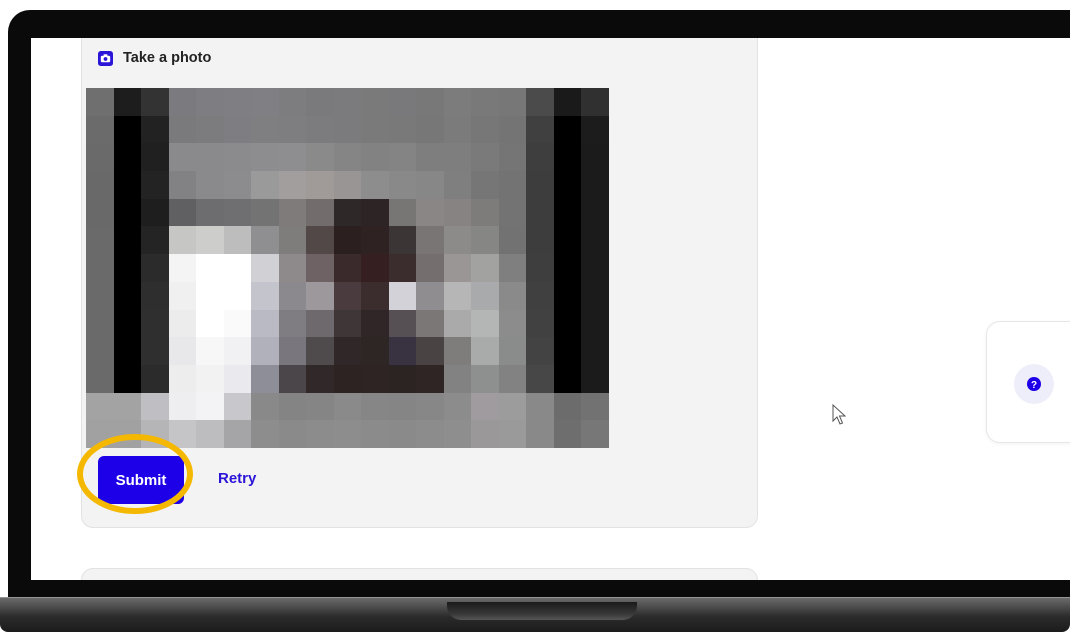  What do you see at coordinates (419, 574) in the screenshot?
I see `next-card` at bounding box center [419, 574].